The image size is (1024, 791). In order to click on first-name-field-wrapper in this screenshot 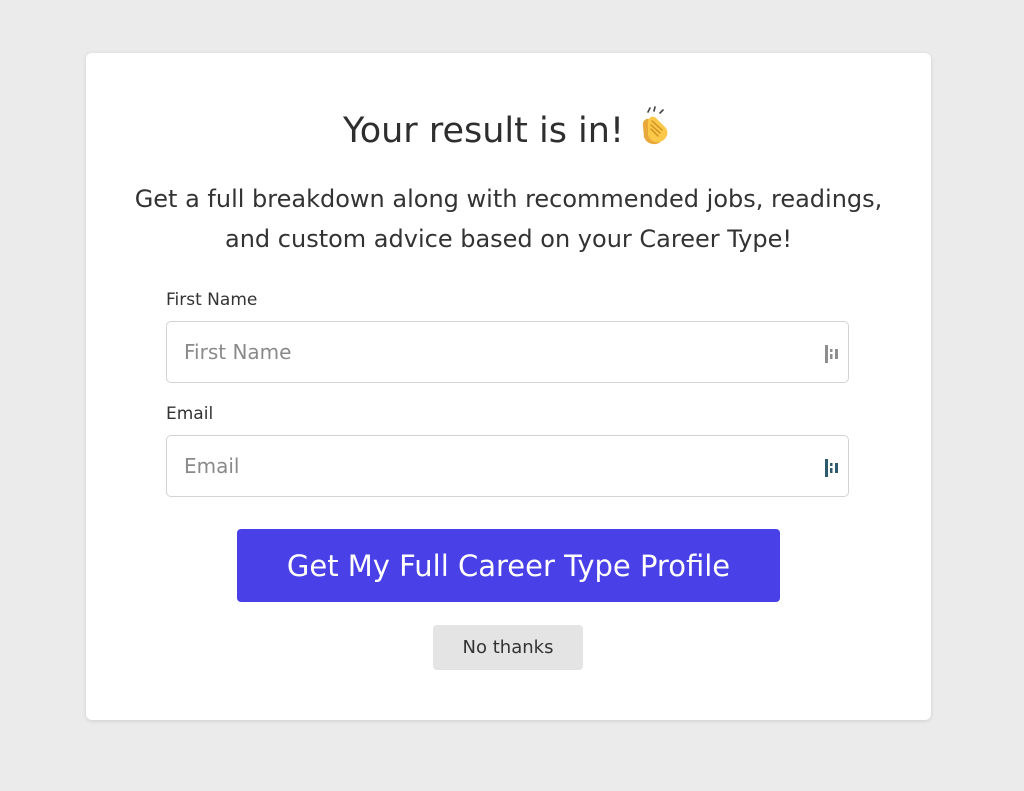, I will do `click(507, 352)`.